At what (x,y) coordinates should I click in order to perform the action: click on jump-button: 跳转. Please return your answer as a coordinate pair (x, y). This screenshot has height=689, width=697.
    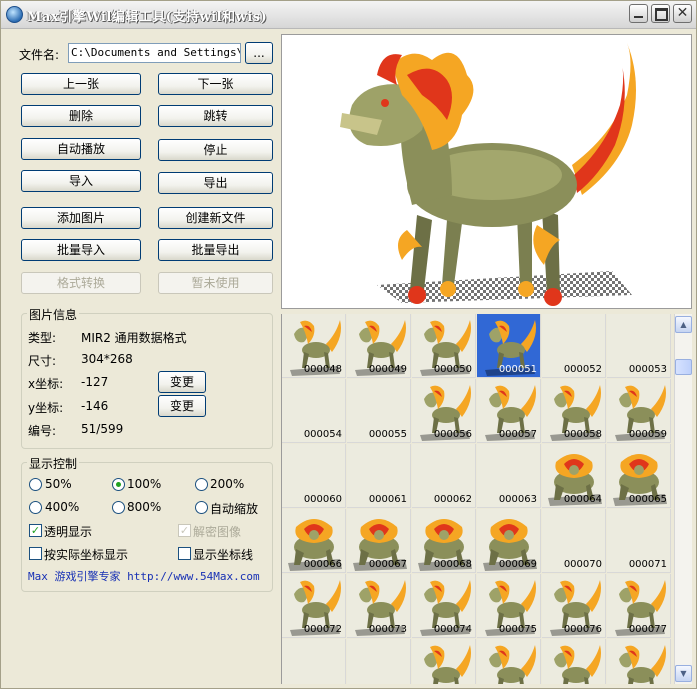
    Looking at the image, I should click on (215, 116).